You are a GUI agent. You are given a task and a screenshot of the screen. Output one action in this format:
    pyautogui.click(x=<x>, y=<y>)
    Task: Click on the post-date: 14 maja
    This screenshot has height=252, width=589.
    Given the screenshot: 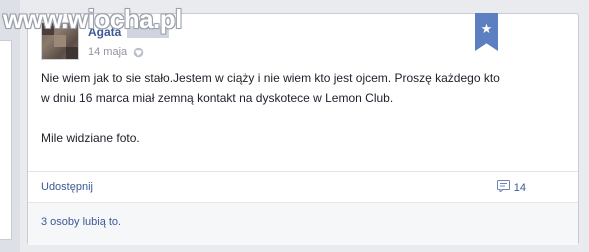 What is the action you would take?
    pyautogui.click(x=107, y=52)
    